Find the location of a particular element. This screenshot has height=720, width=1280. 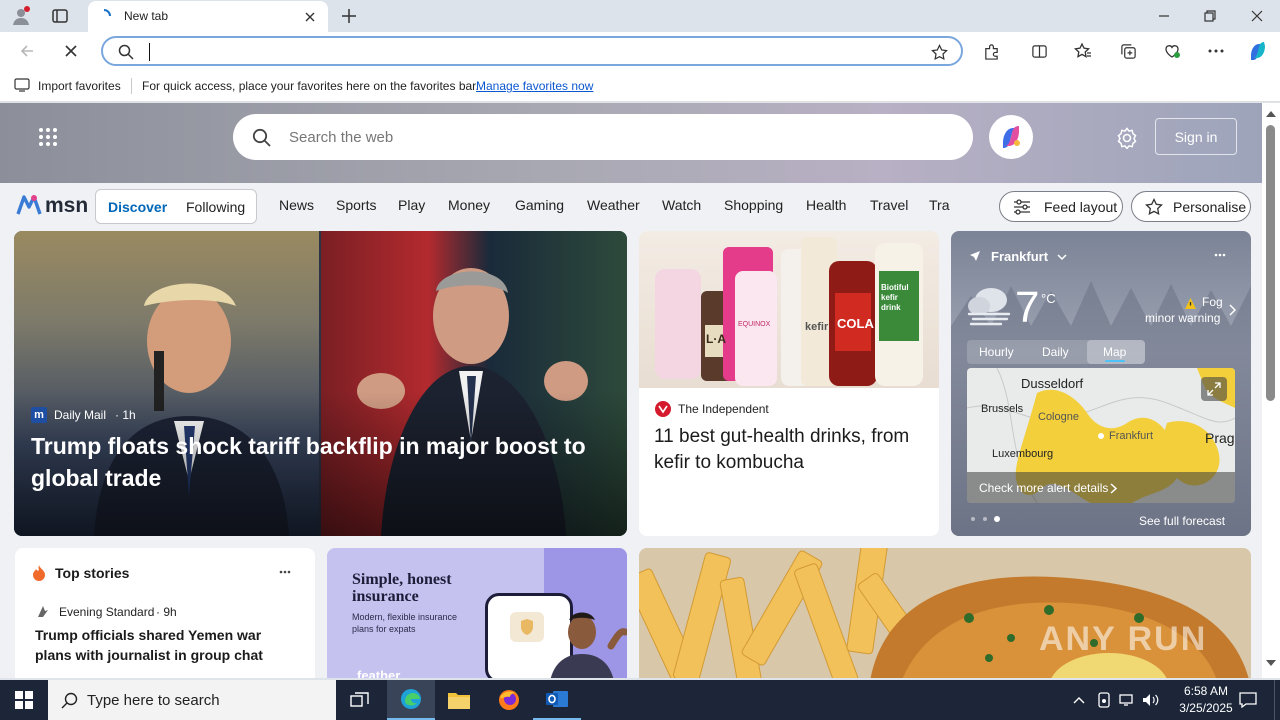

file-explorer-icon is located at coordinates (459, 700).